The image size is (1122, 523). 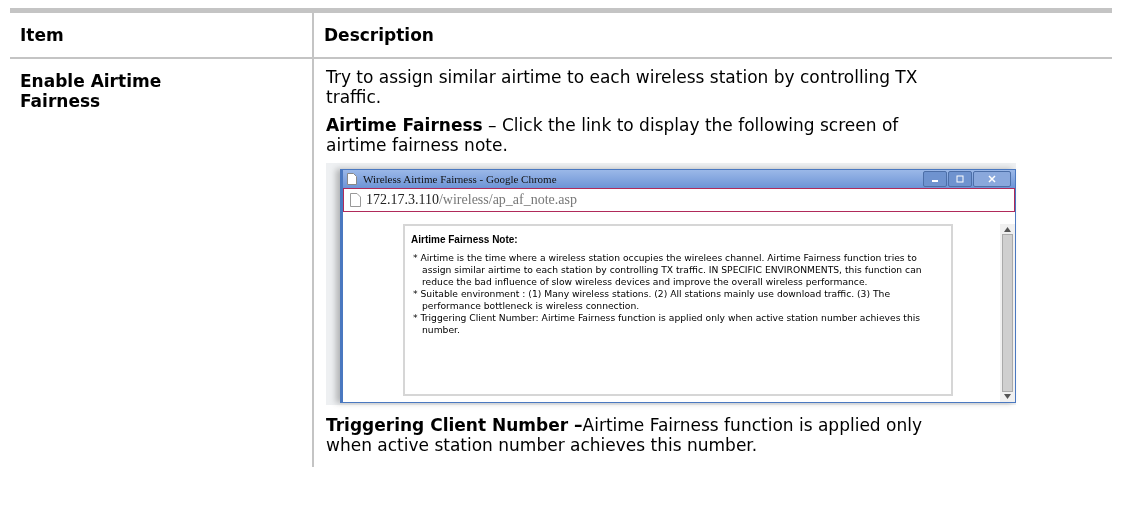 I want to click on description-text: Triggering Client Number –Airtime Fairness function is applied only when active station number achieves this number., so click(x=624, y=435).